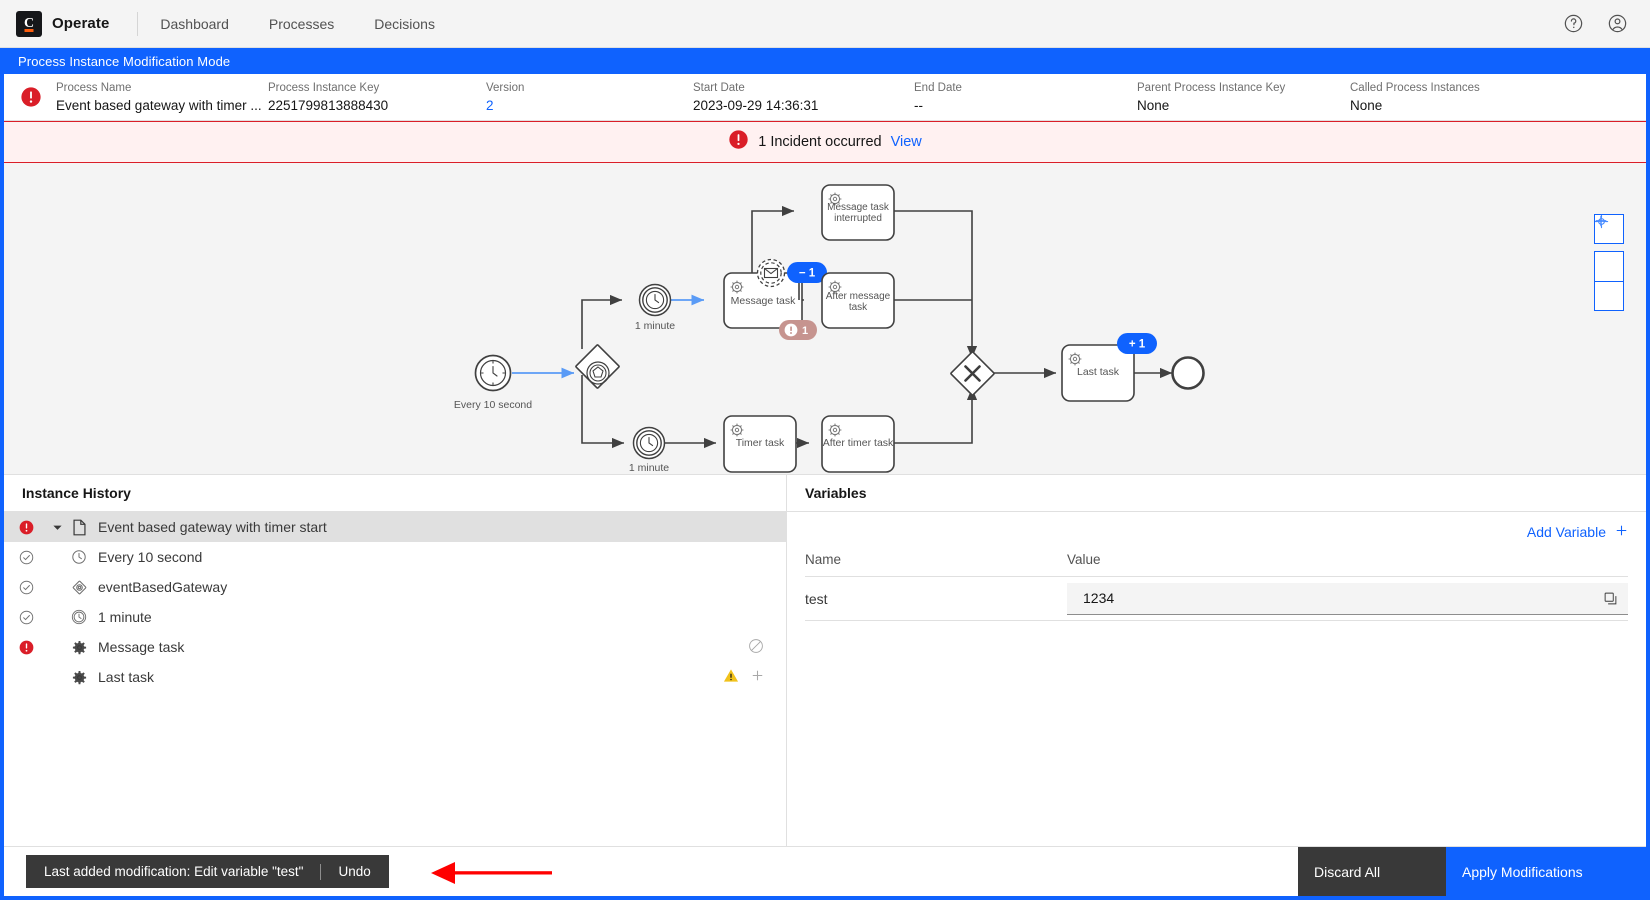 The image size is (1650, 900). Describe the element at coordinates (756, 105) in the screenshot. I see `meta-value: 2023-09-29 14:36:31` at that location.